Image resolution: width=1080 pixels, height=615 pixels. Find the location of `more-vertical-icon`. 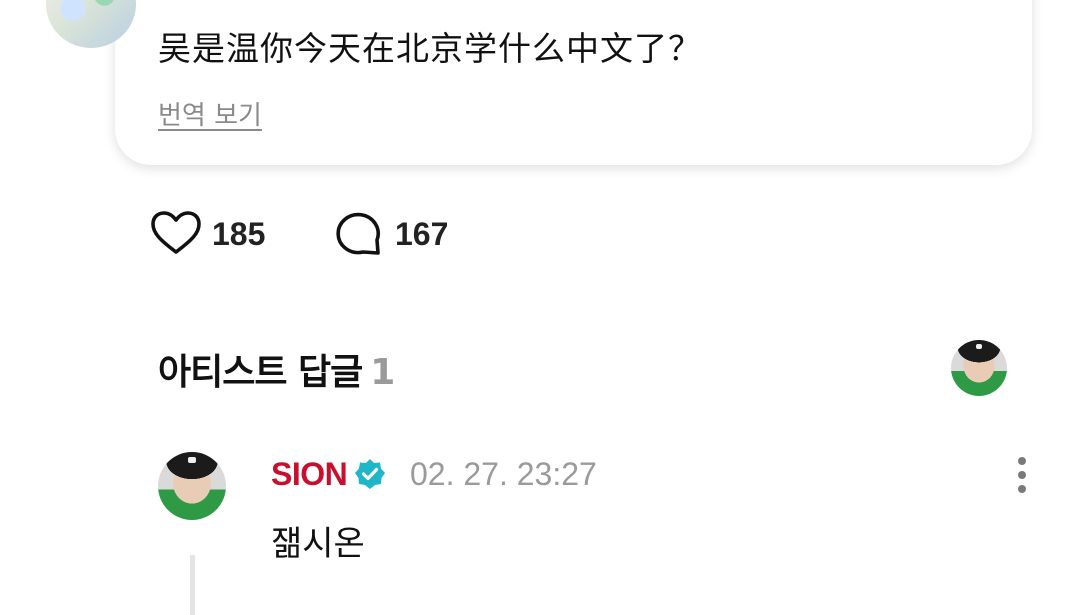

more-vertical-icon is located at coordinates (1022, 475).